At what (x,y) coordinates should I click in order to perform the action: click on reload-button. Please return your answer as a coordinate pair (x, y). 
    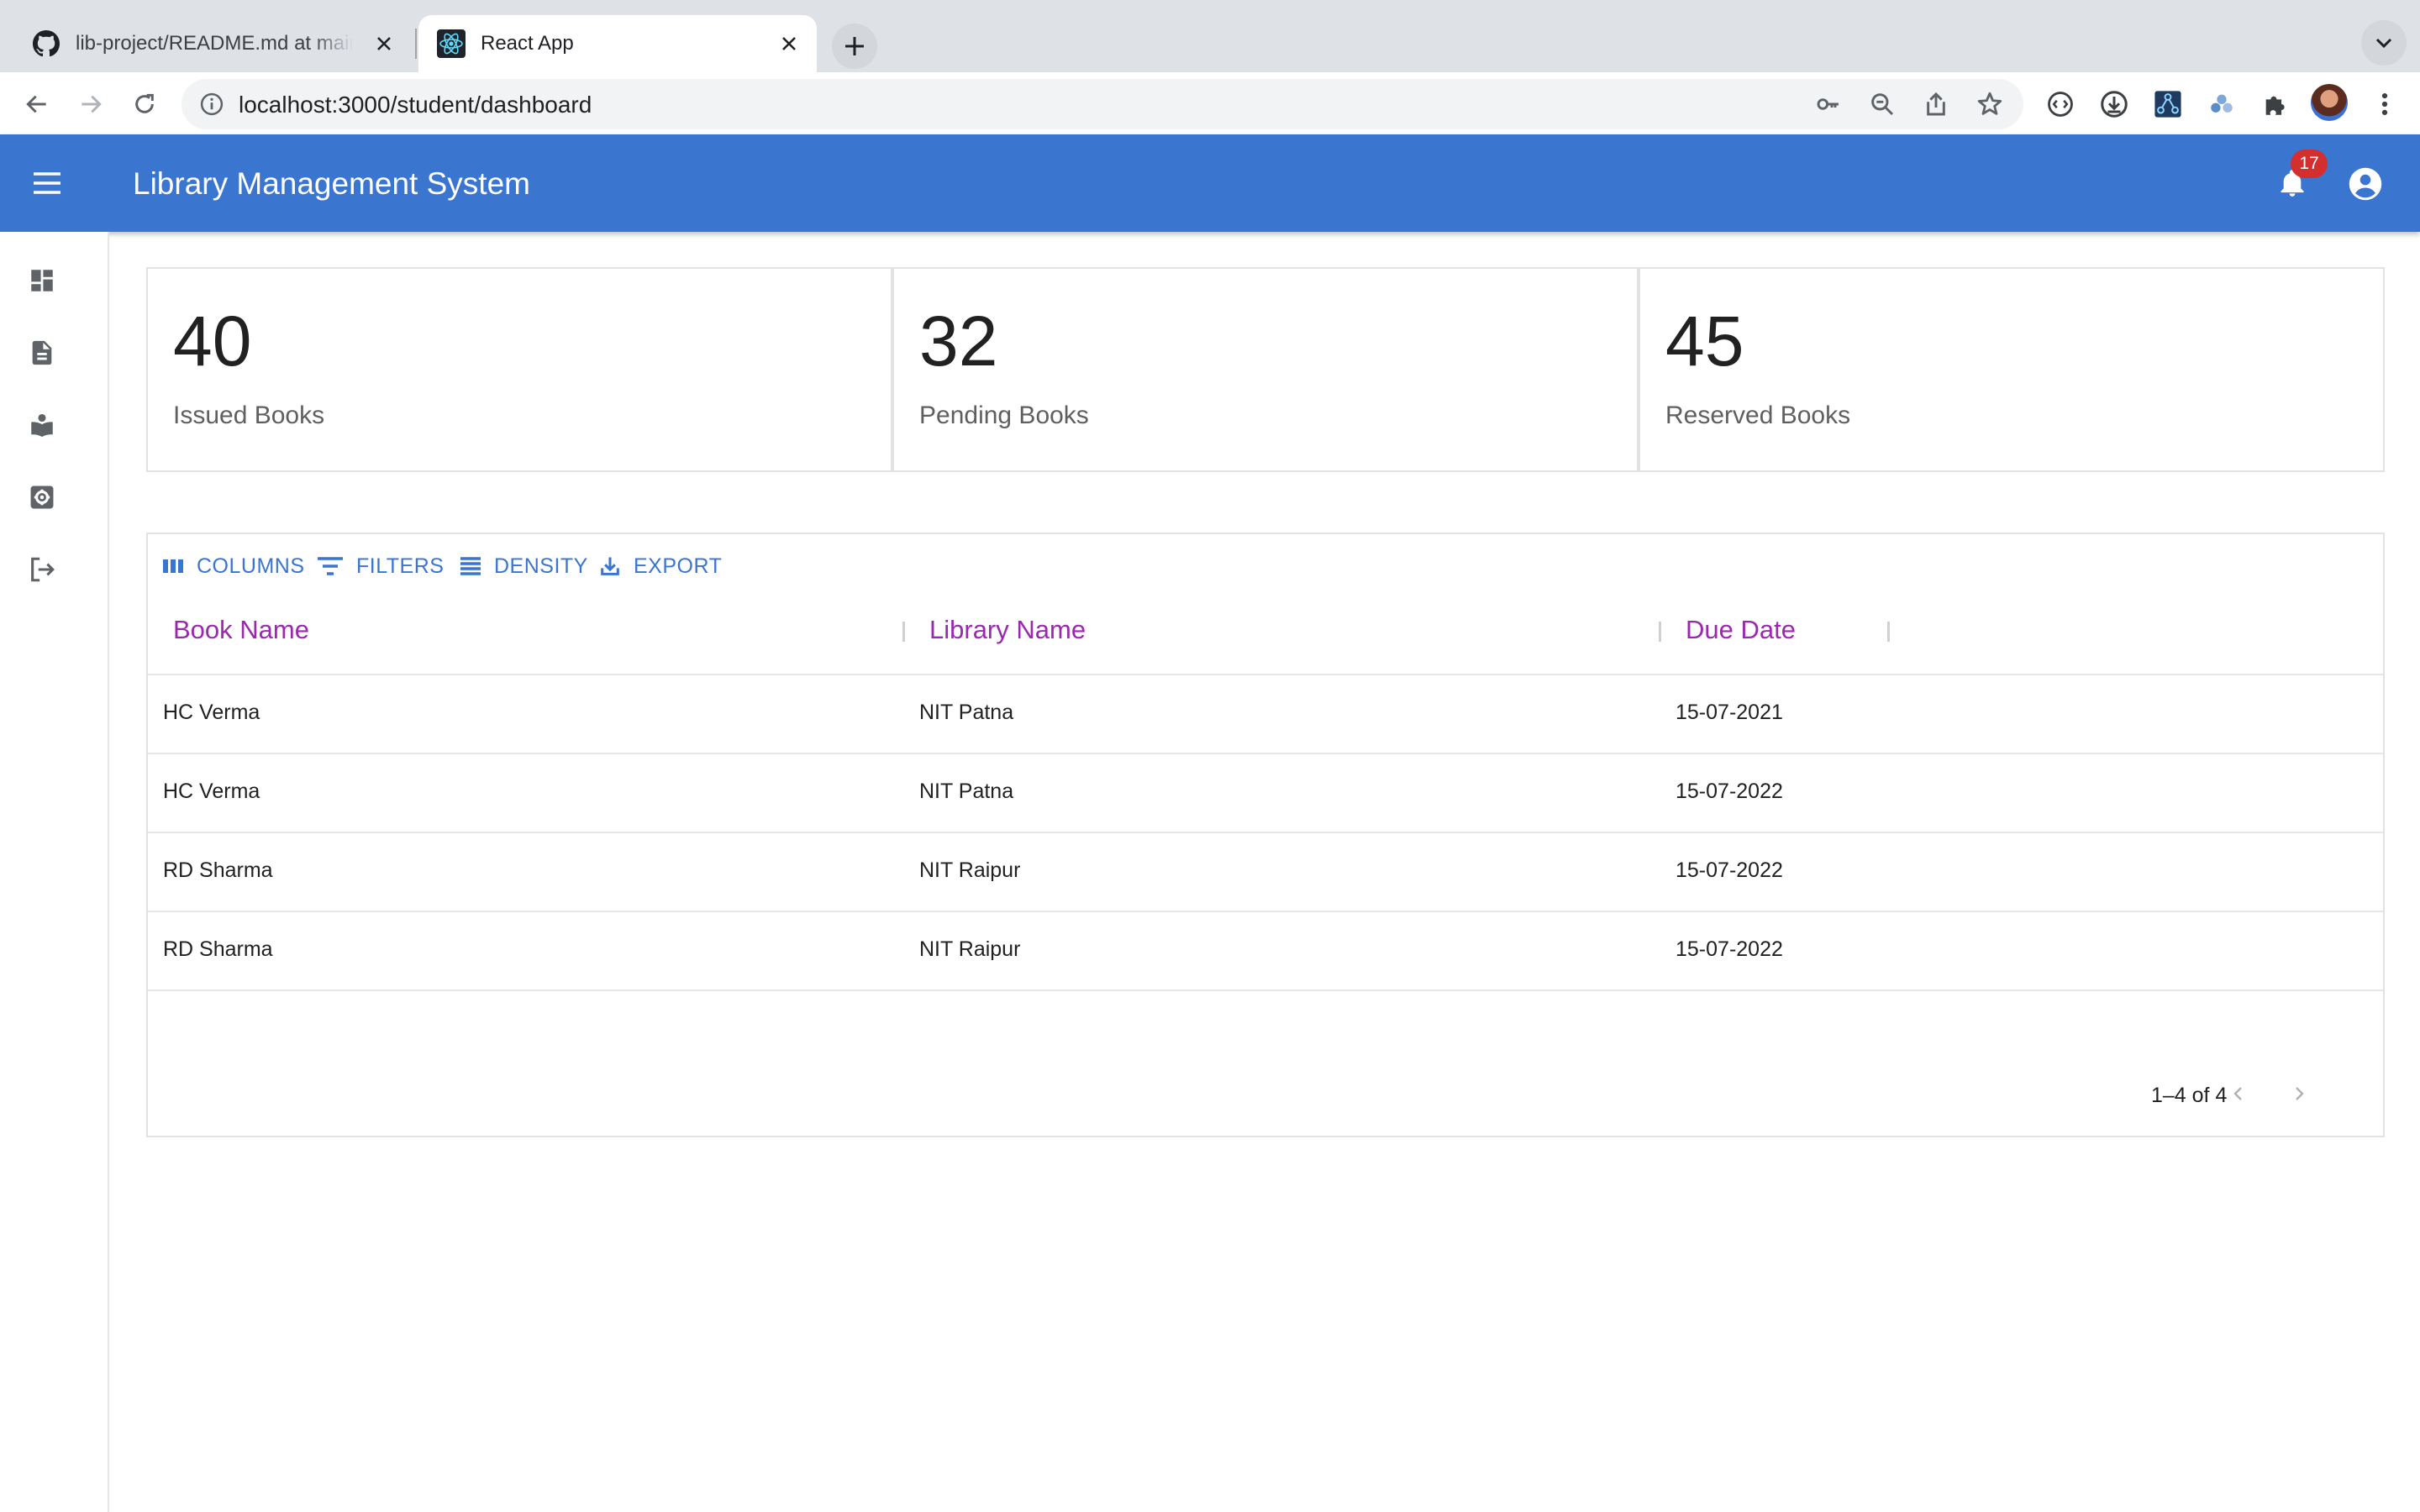
    Looking at the image, I should click on (144, 104).